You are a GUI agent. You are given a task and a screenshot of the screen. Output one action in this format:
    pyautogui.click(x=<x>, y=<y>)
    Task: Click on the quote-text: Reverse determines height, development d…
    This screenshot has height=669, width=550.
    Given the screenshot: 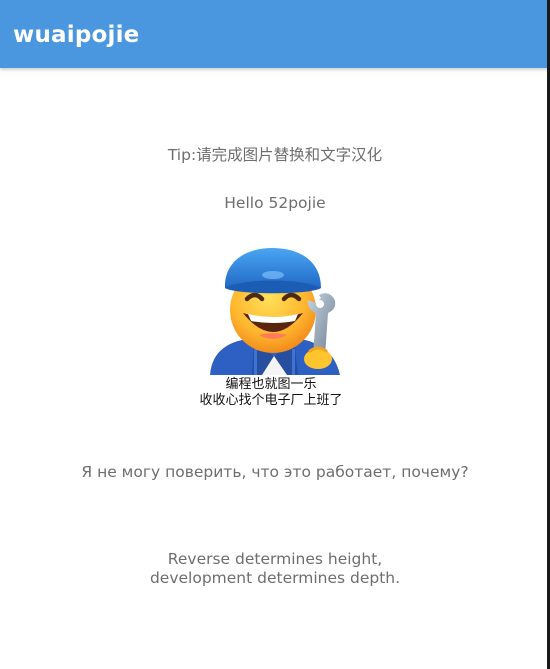 What is the action you would take?
    pyautogui.click(x=275, y=569)
    